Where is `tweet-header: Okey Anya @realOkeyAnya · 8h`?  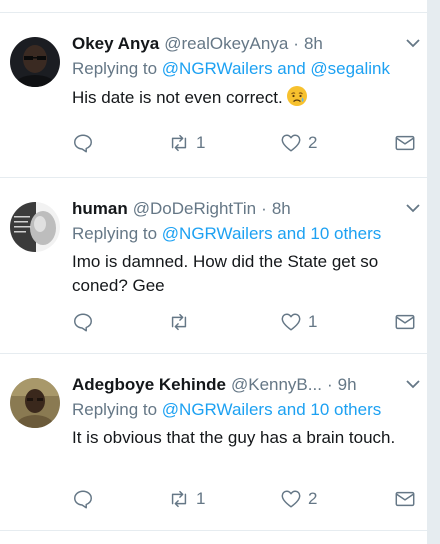
tweet-header: Okey Anya @realOkeyAnya · 8h is located at coordinates (244, 44).